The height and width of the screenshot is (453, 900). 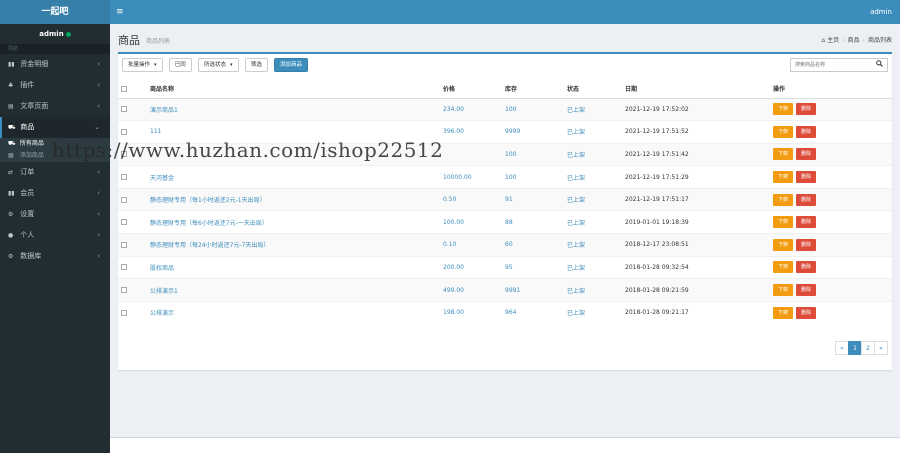 I want to click on product-name-link: 天河基金, so click(x=296, y=177).